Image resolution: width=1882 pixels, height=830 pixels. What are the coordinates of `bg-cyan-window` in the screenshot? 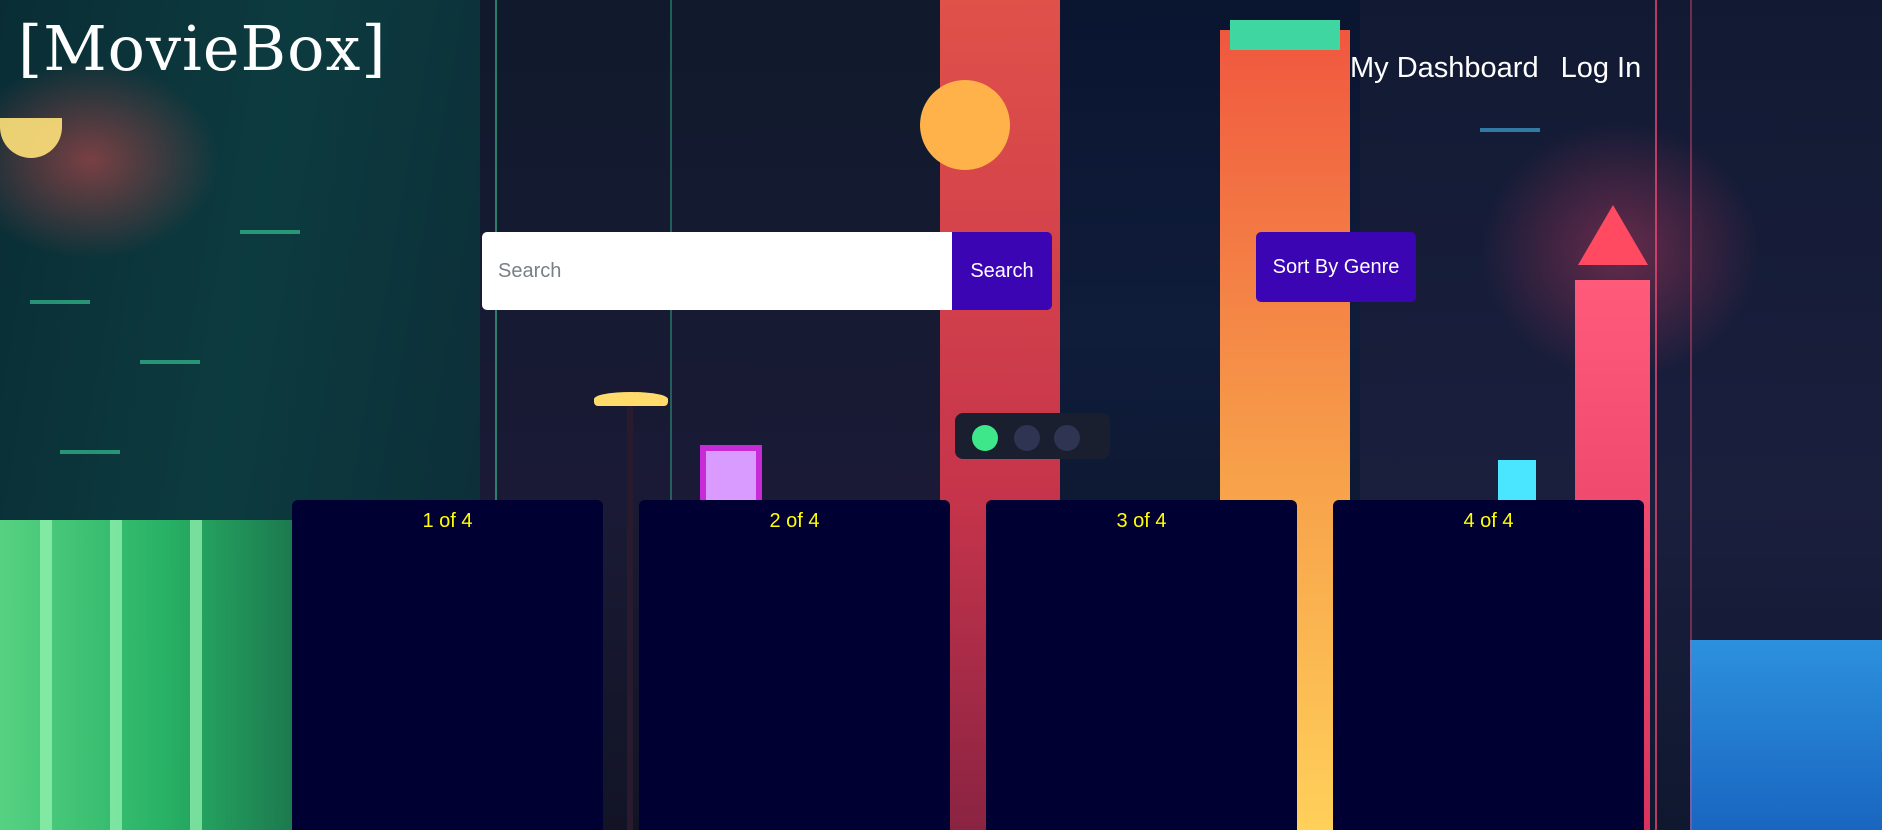 It's located at (1517, 480).